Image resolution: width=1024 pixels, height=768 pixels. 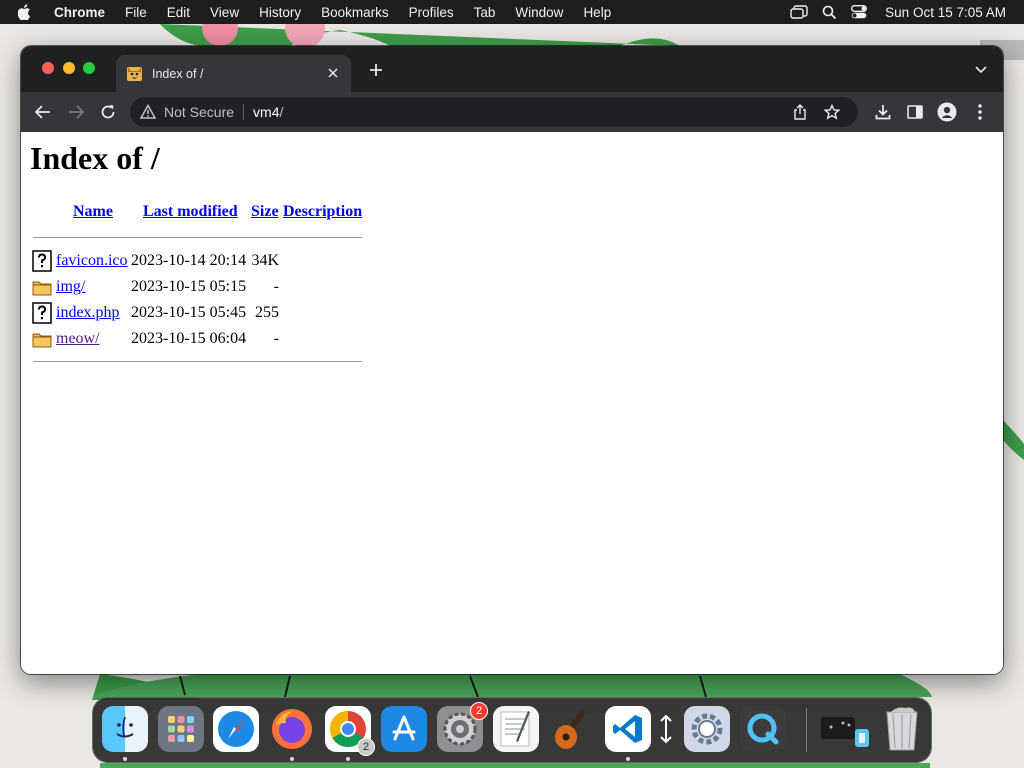 What do you see at coordinates (597, 12) in the screenshot?
I see `menu-help: Help` at bounding box center [597, 12].